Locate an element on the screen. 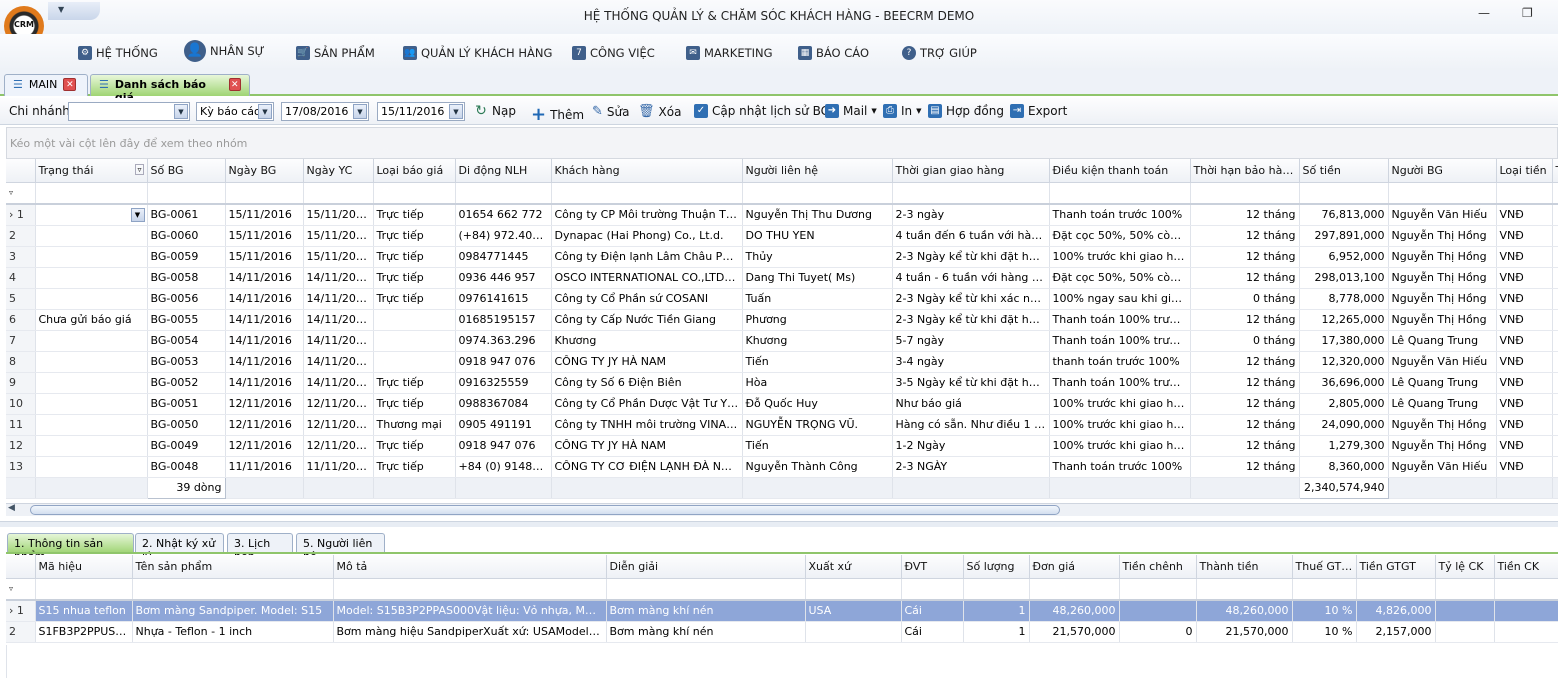  table-cell: 0976141615 is located at coordinates (503, 299).